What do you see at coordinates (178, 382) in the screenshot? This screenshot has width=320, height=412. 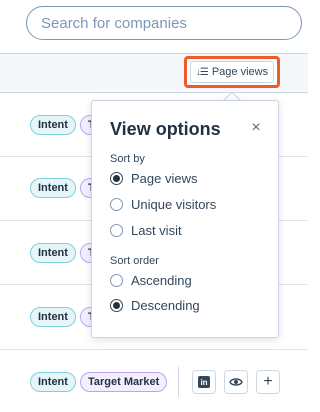 I see `divider` at bounding box center [178, 382].